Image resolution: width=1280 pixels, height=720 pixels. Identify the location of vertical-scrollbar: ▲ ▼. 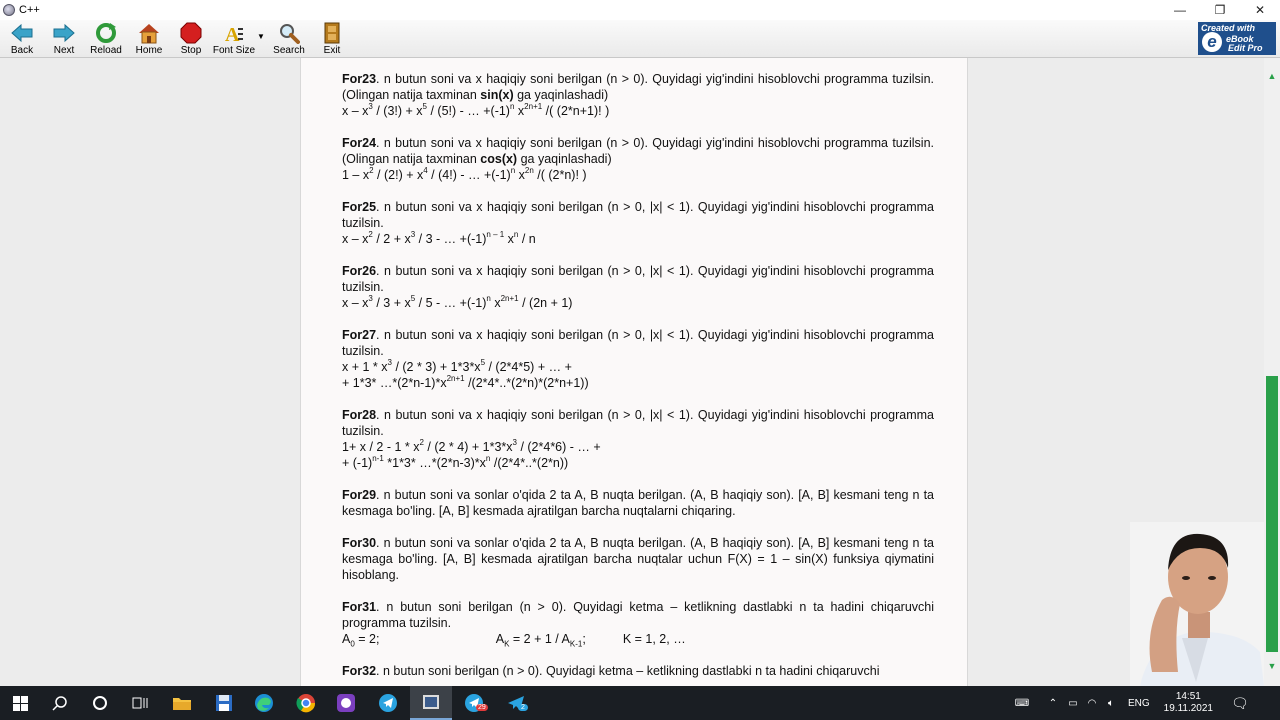
(1272, 372).